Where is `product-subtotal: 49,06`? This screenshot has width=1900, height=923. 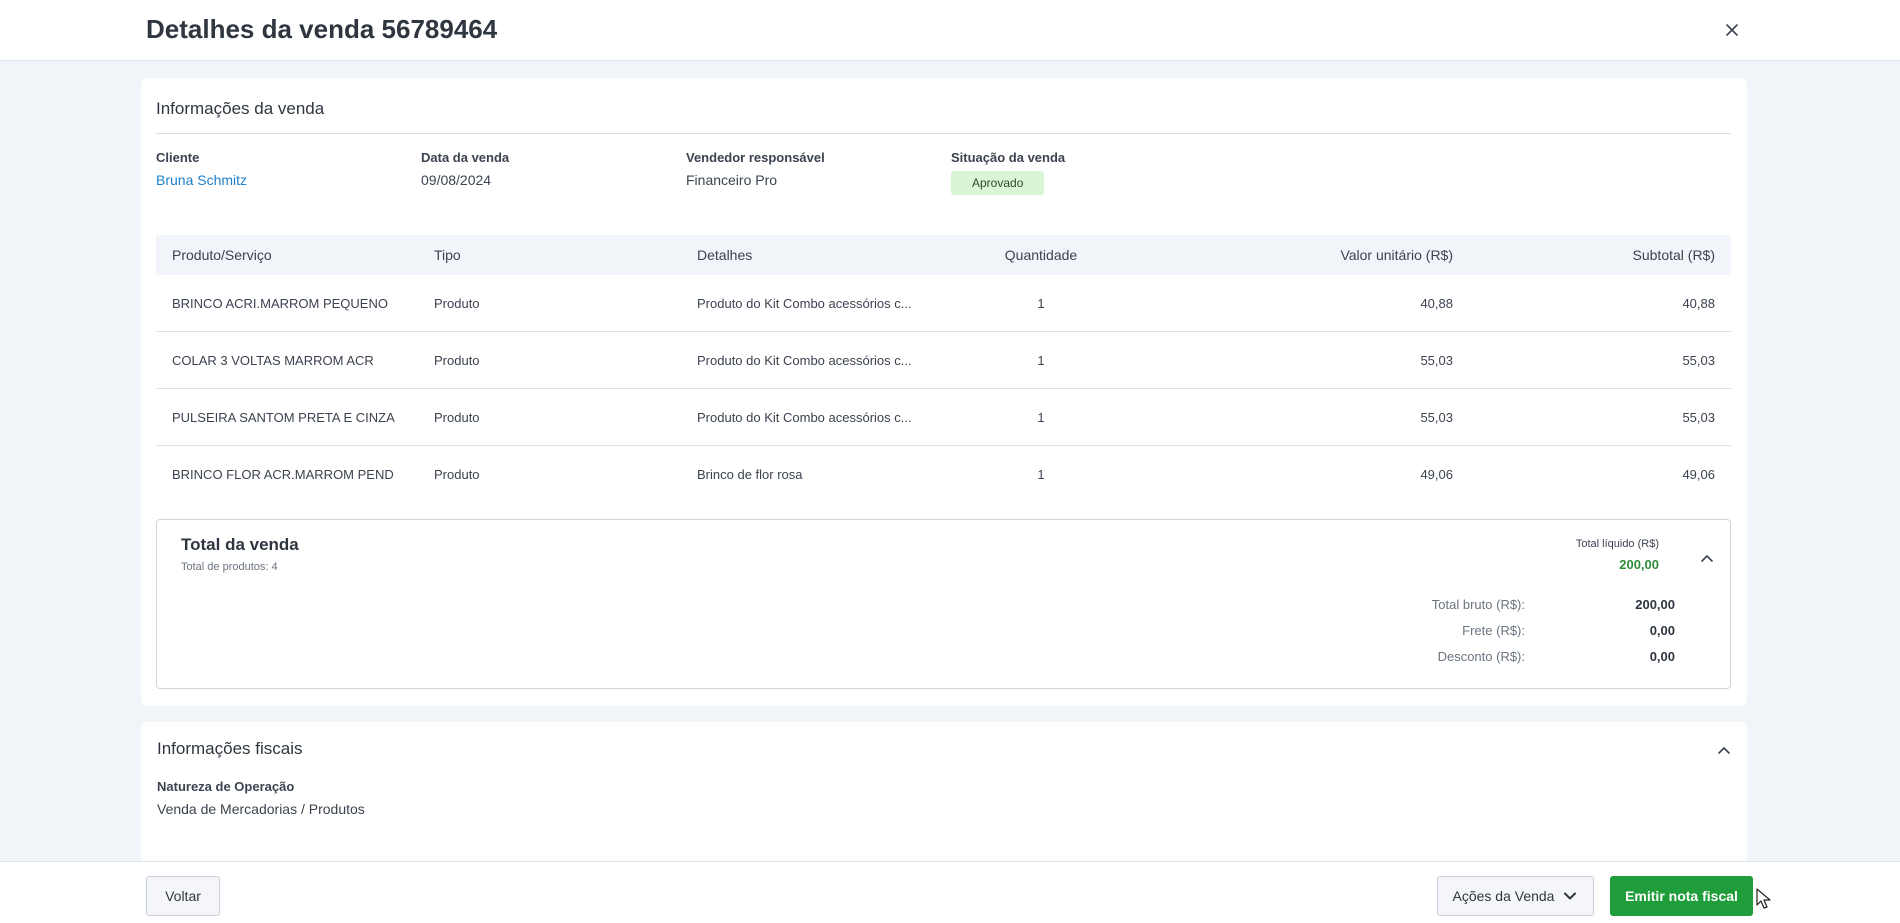 product-subtotal: 49,06 is located at coordinates (1698, 474).